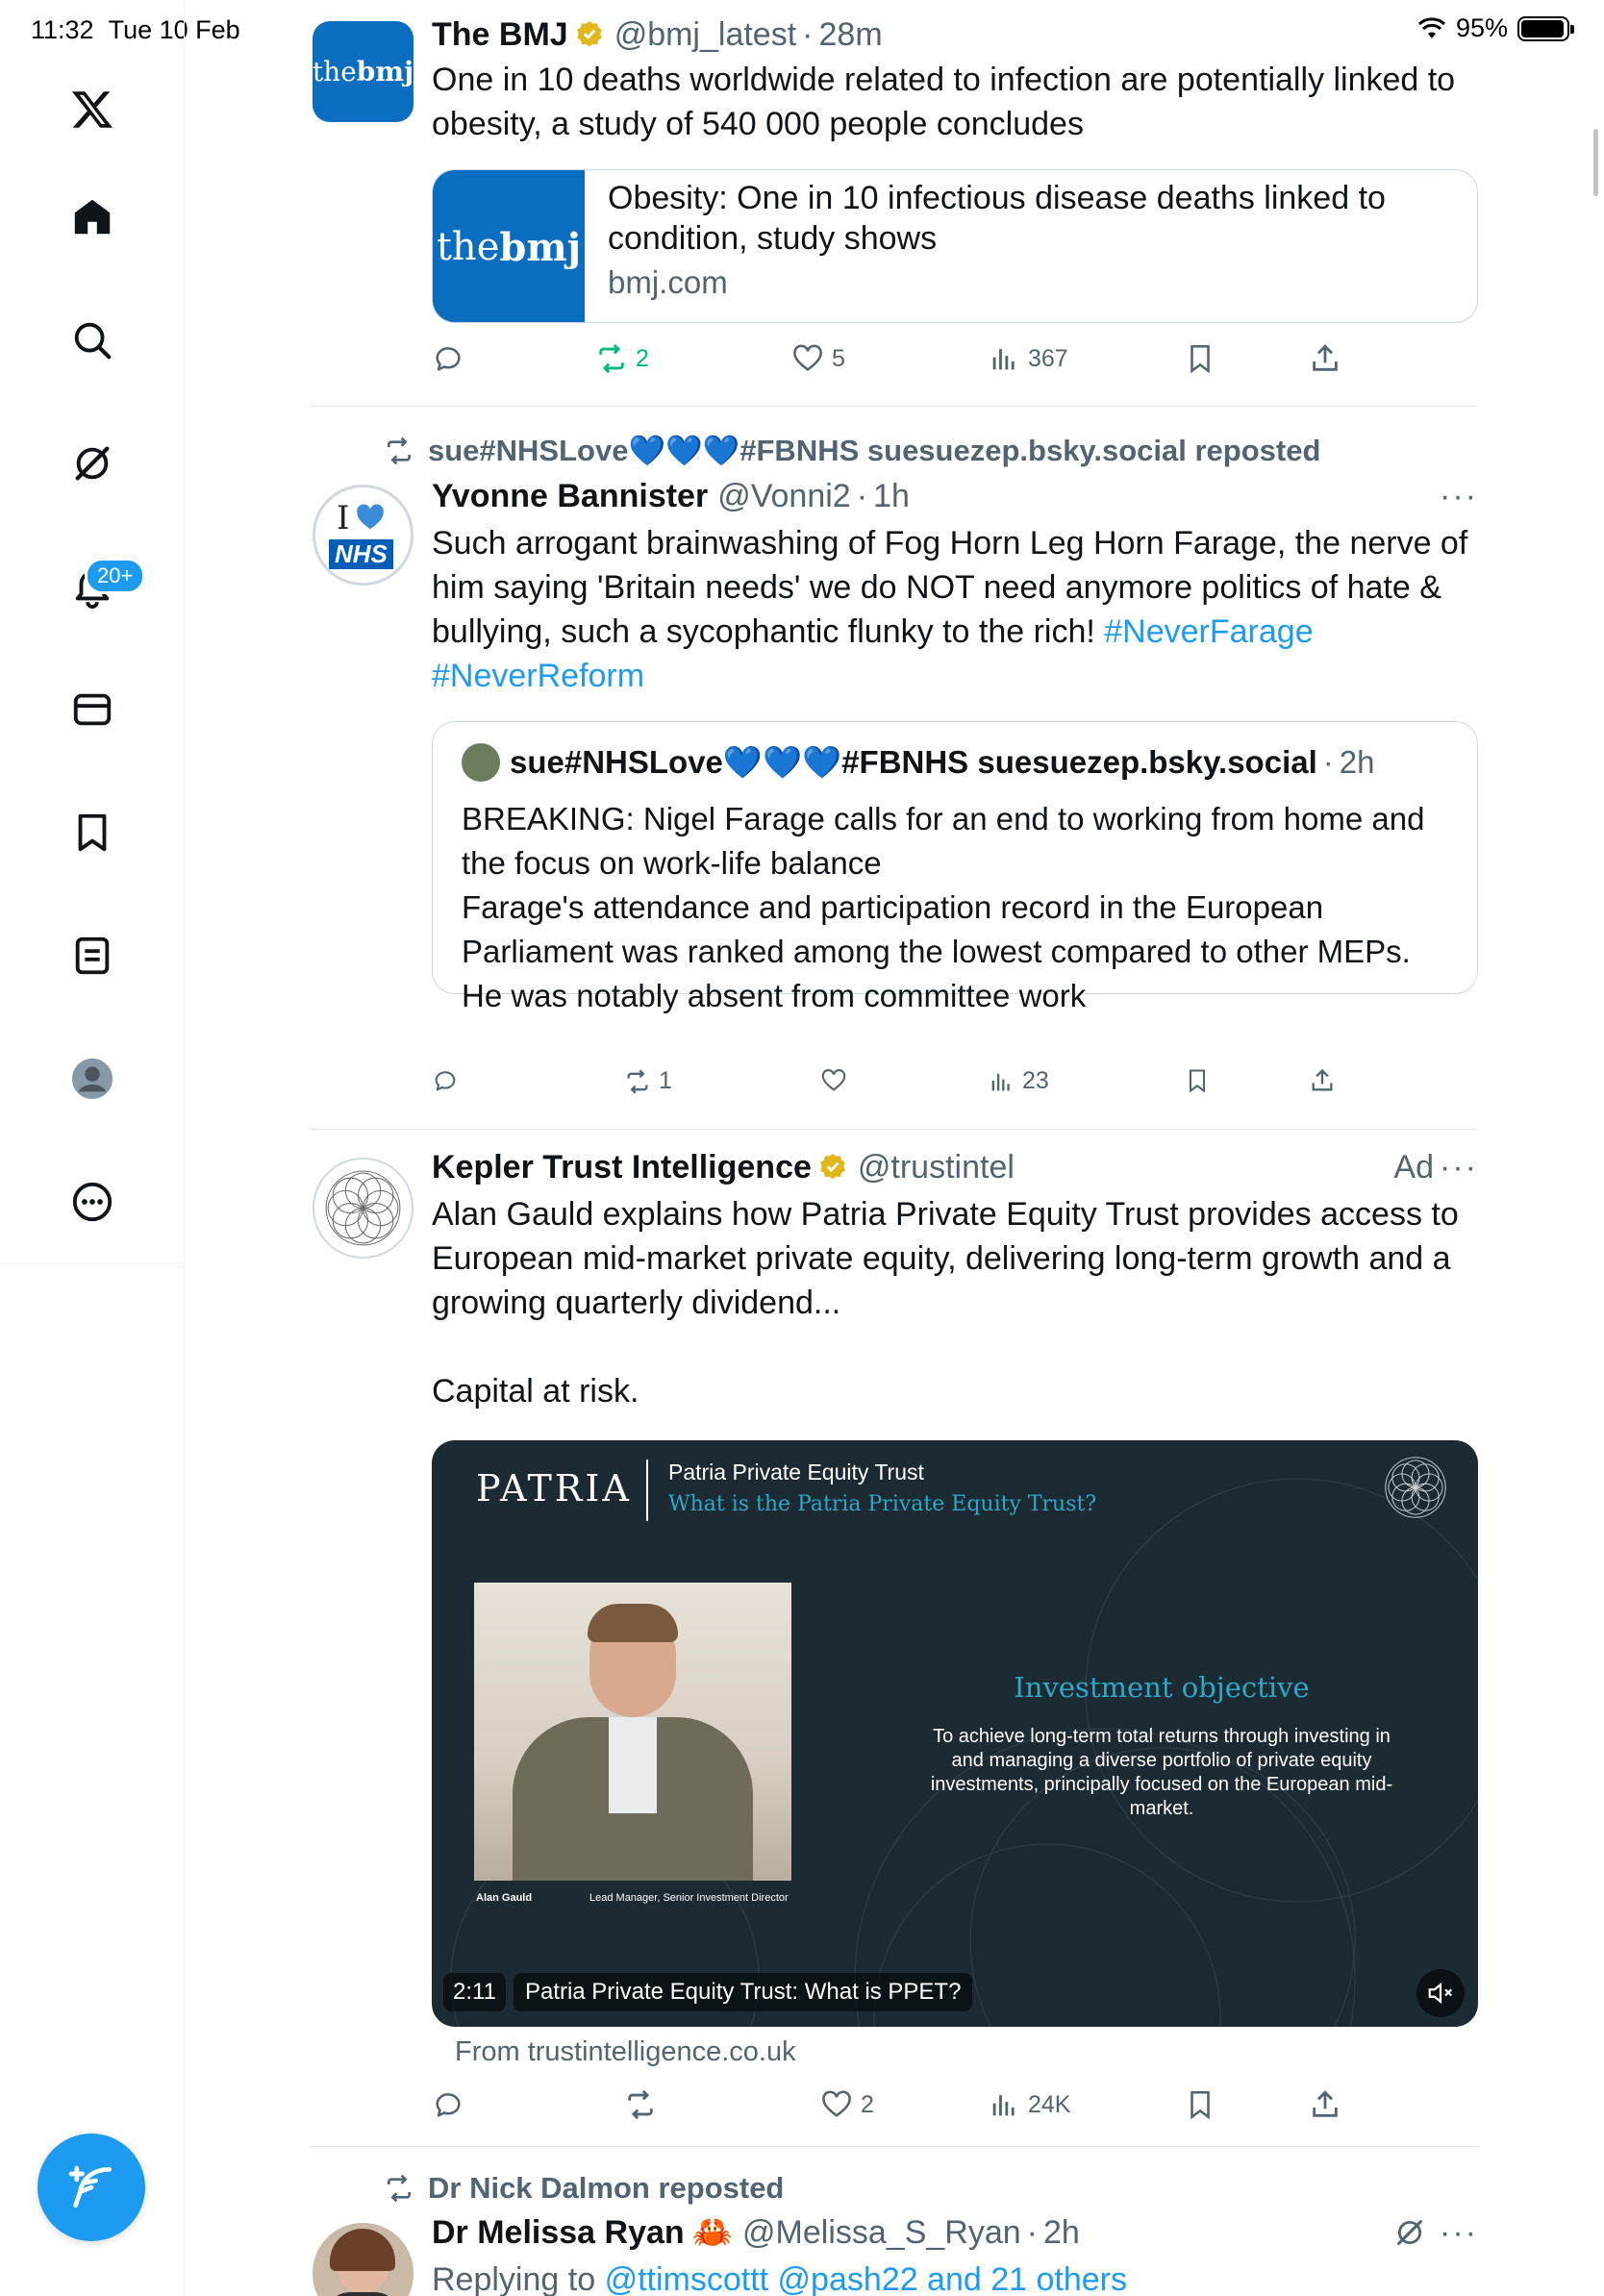  What do you see at coordinates (1004, 2105) in the screenshot?
I see `views-chart-icon` at bounding box center [1004, 2105].